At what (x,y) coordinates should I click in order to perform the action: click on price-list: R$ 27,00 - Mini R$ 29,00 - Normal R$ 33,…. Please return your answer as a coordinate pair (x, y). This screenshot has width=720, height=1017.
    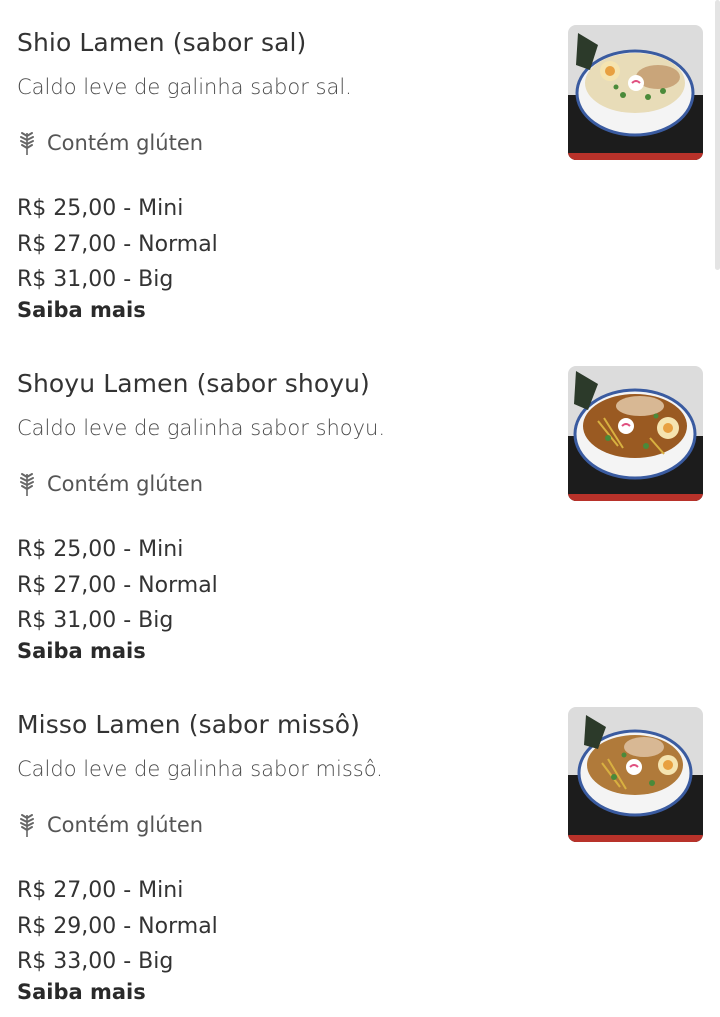
    Looking at the image, I should click on (117, 926).